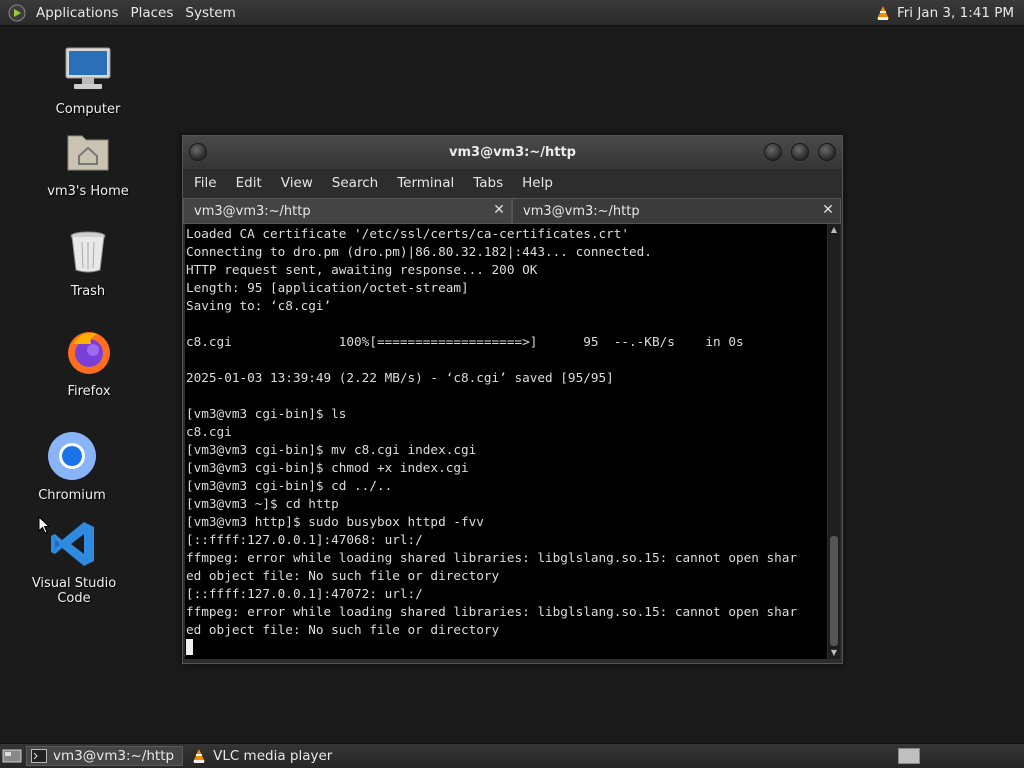 The height and width of the screenshot is (768, 1024). I want to click on taskbar-item-terminal: vm3@vm3:~/http, so click(105, 756).